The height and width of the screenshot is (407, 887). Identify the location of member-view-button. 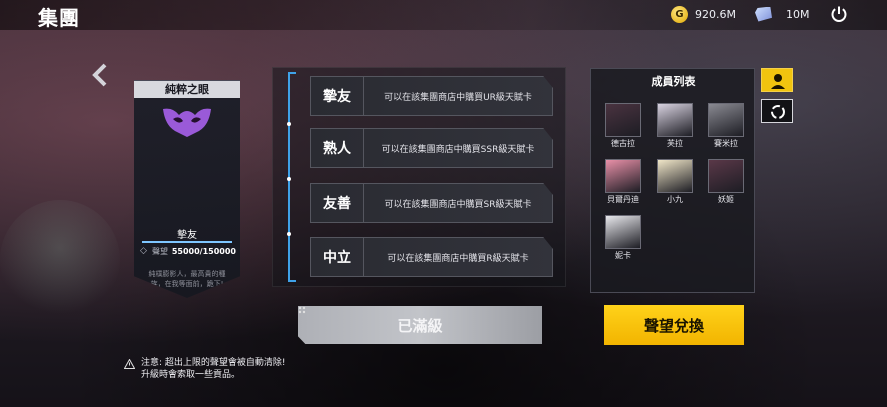
(777, 80).